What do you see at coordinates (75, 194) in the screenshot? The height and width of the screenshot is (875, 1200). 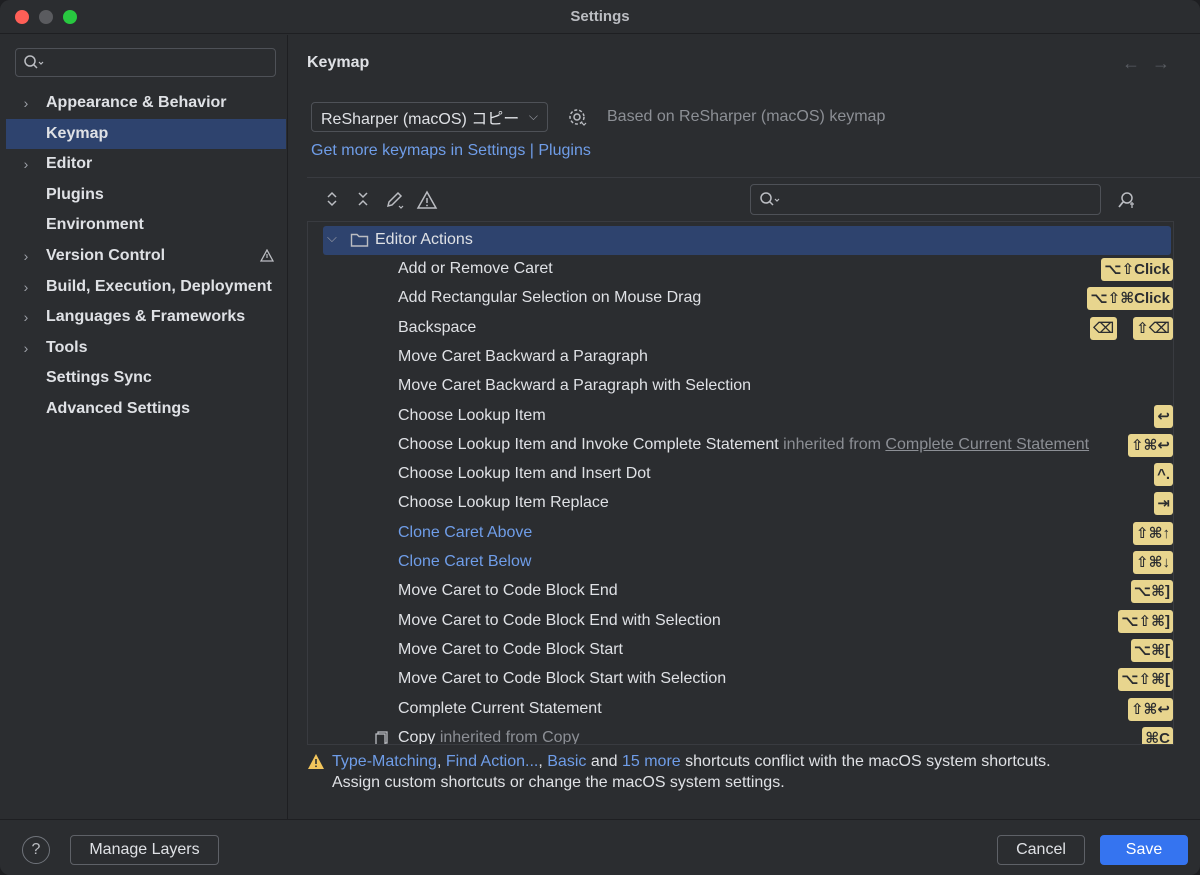 I see `sidebar-item-label: Plugins` at bounding box center [75, 194].